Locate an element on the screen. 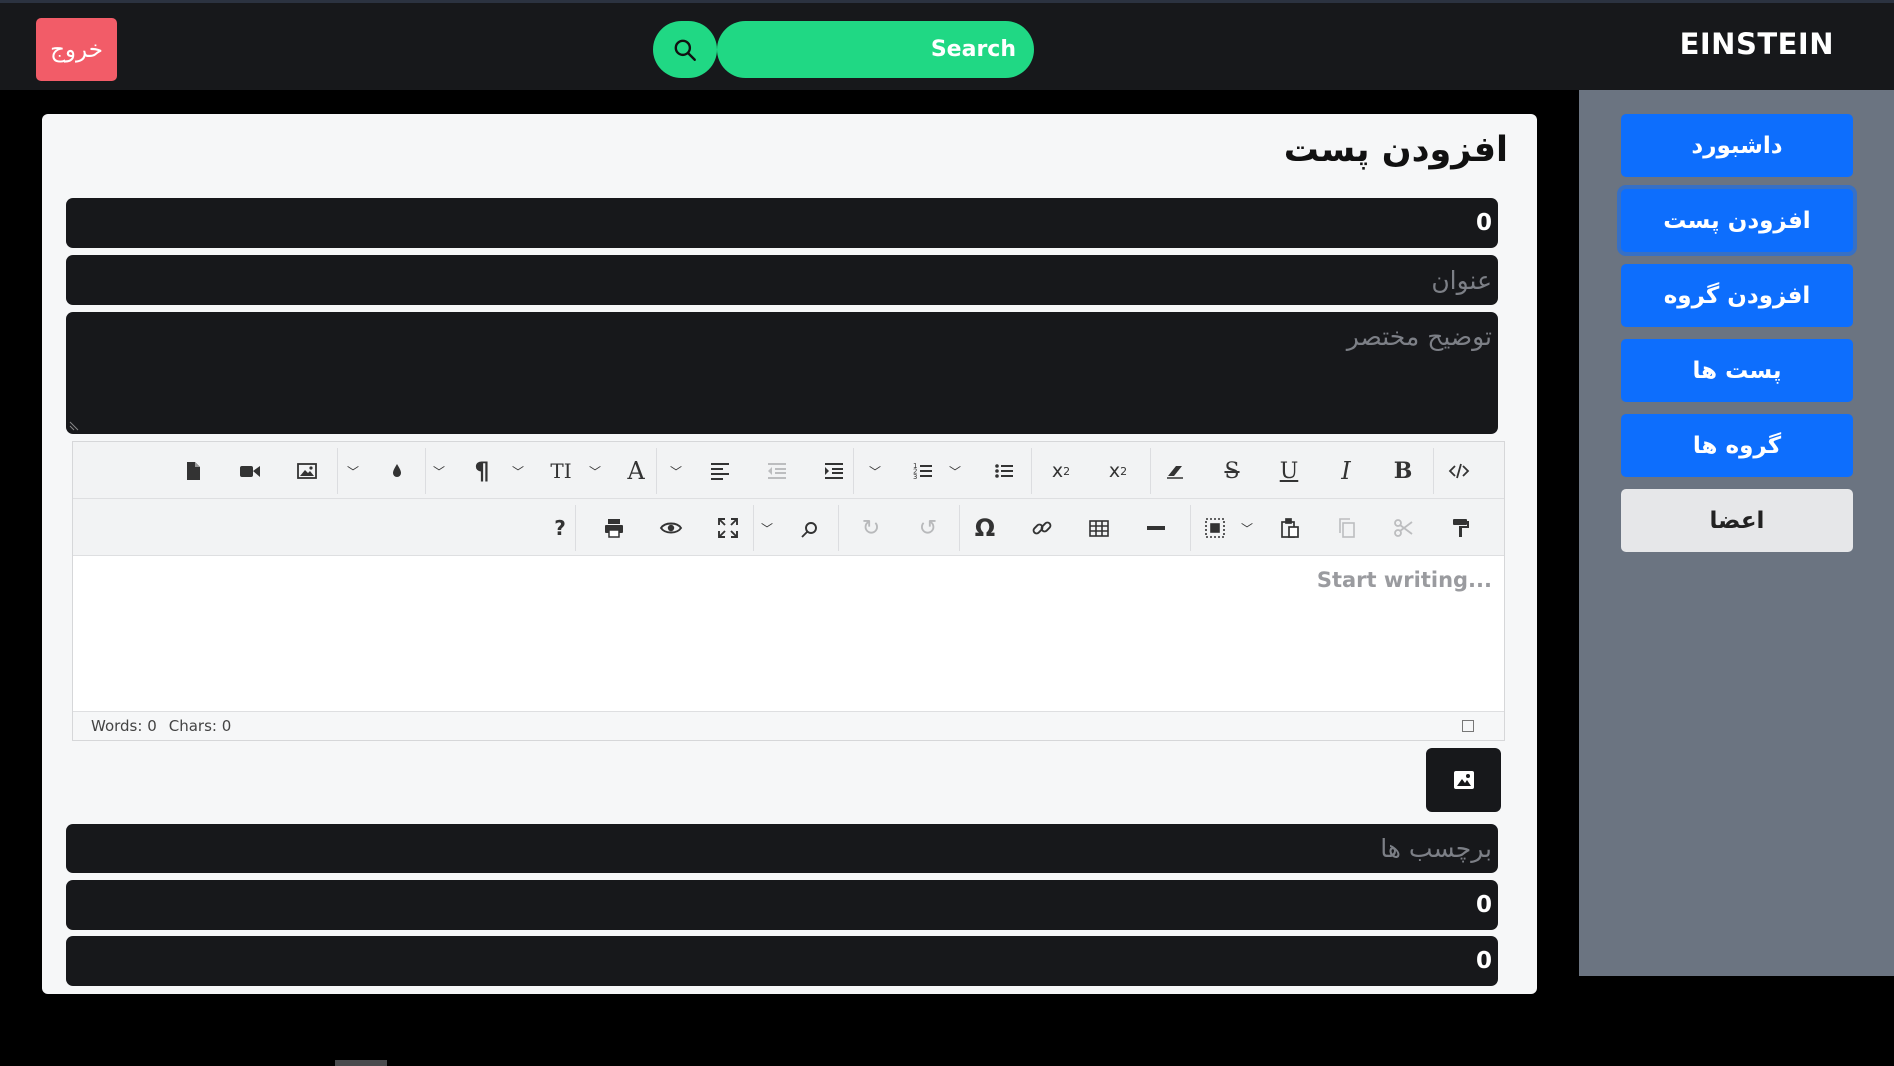 The height and width of the screenshot is (1066, 1894). title-input: عنوان is located at coordinates (782, 280).